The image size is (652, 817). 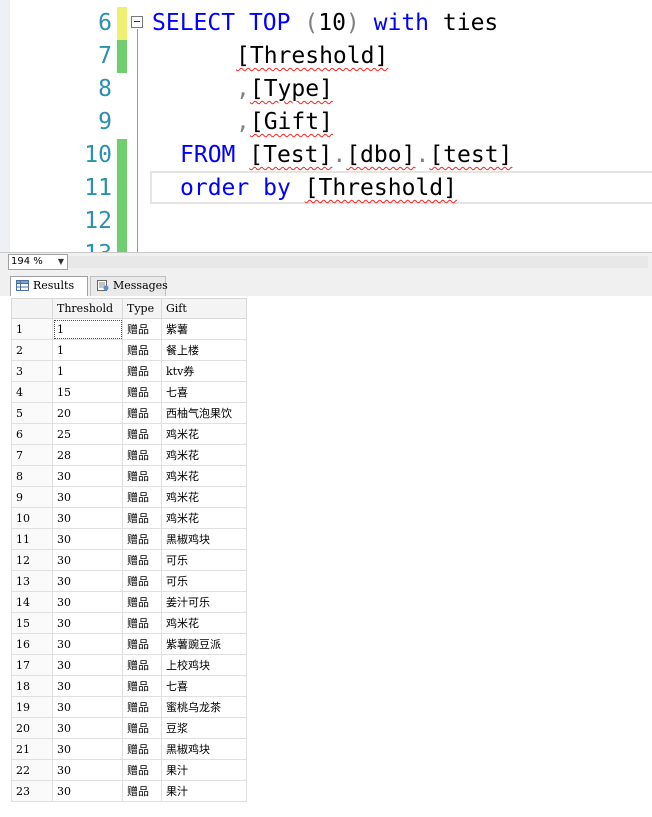 What do you see at coordinates (204, 329) in the screenshot?
I see `gift-cell: 紫薯` at bounding box center [204, 329].